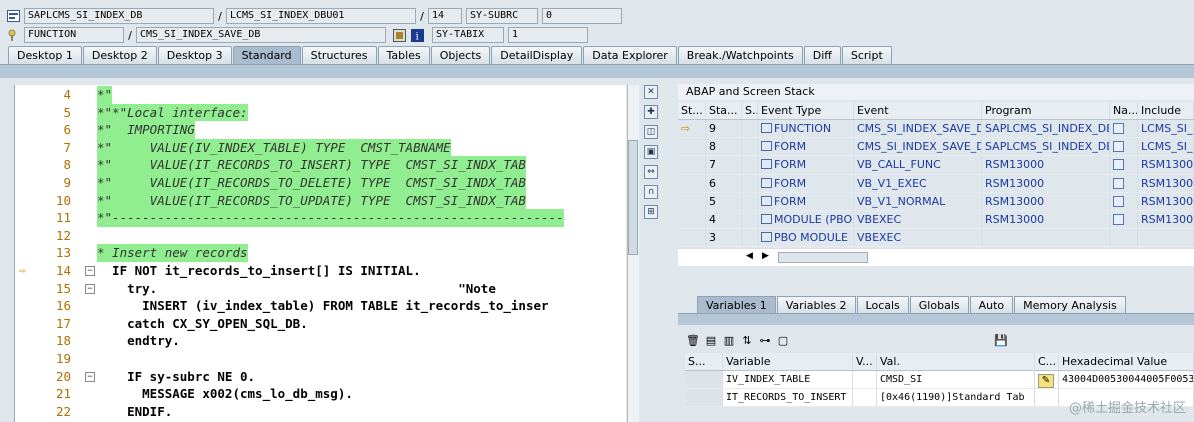 This screenshot has height=422, width=1194. Describe the element at coordinates (633, 197) in the screenshot. I see `editor-scroll-thumb` at that location.